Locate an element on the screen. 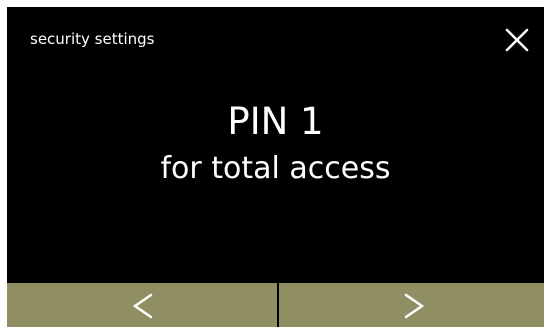  next-button is located at coordinates (411, 305).